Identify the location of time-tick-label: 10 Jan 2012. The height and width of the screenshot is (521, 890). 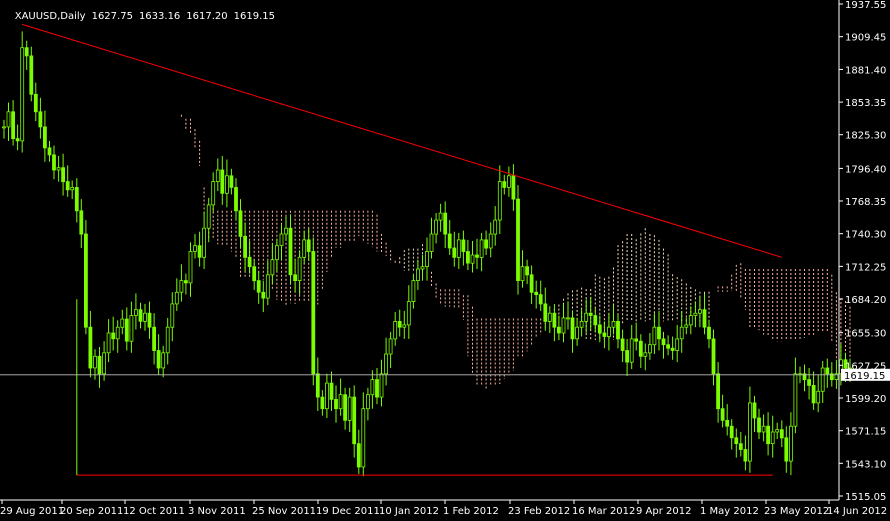
(409, 511).